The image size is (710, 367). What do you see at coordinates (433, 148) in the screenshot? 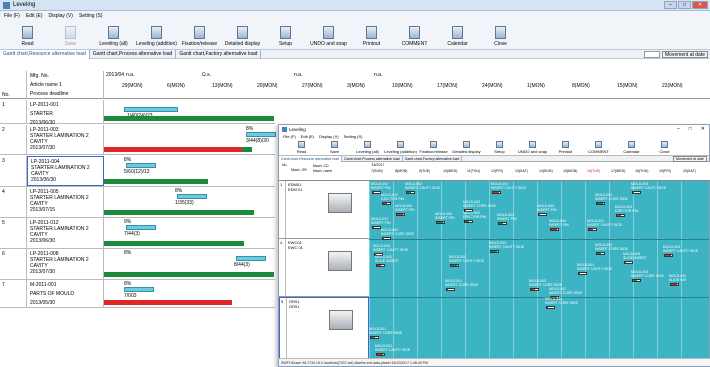
I see `w2-toolbar-button-4: Fixation/release` at bounding box center [433, 148].